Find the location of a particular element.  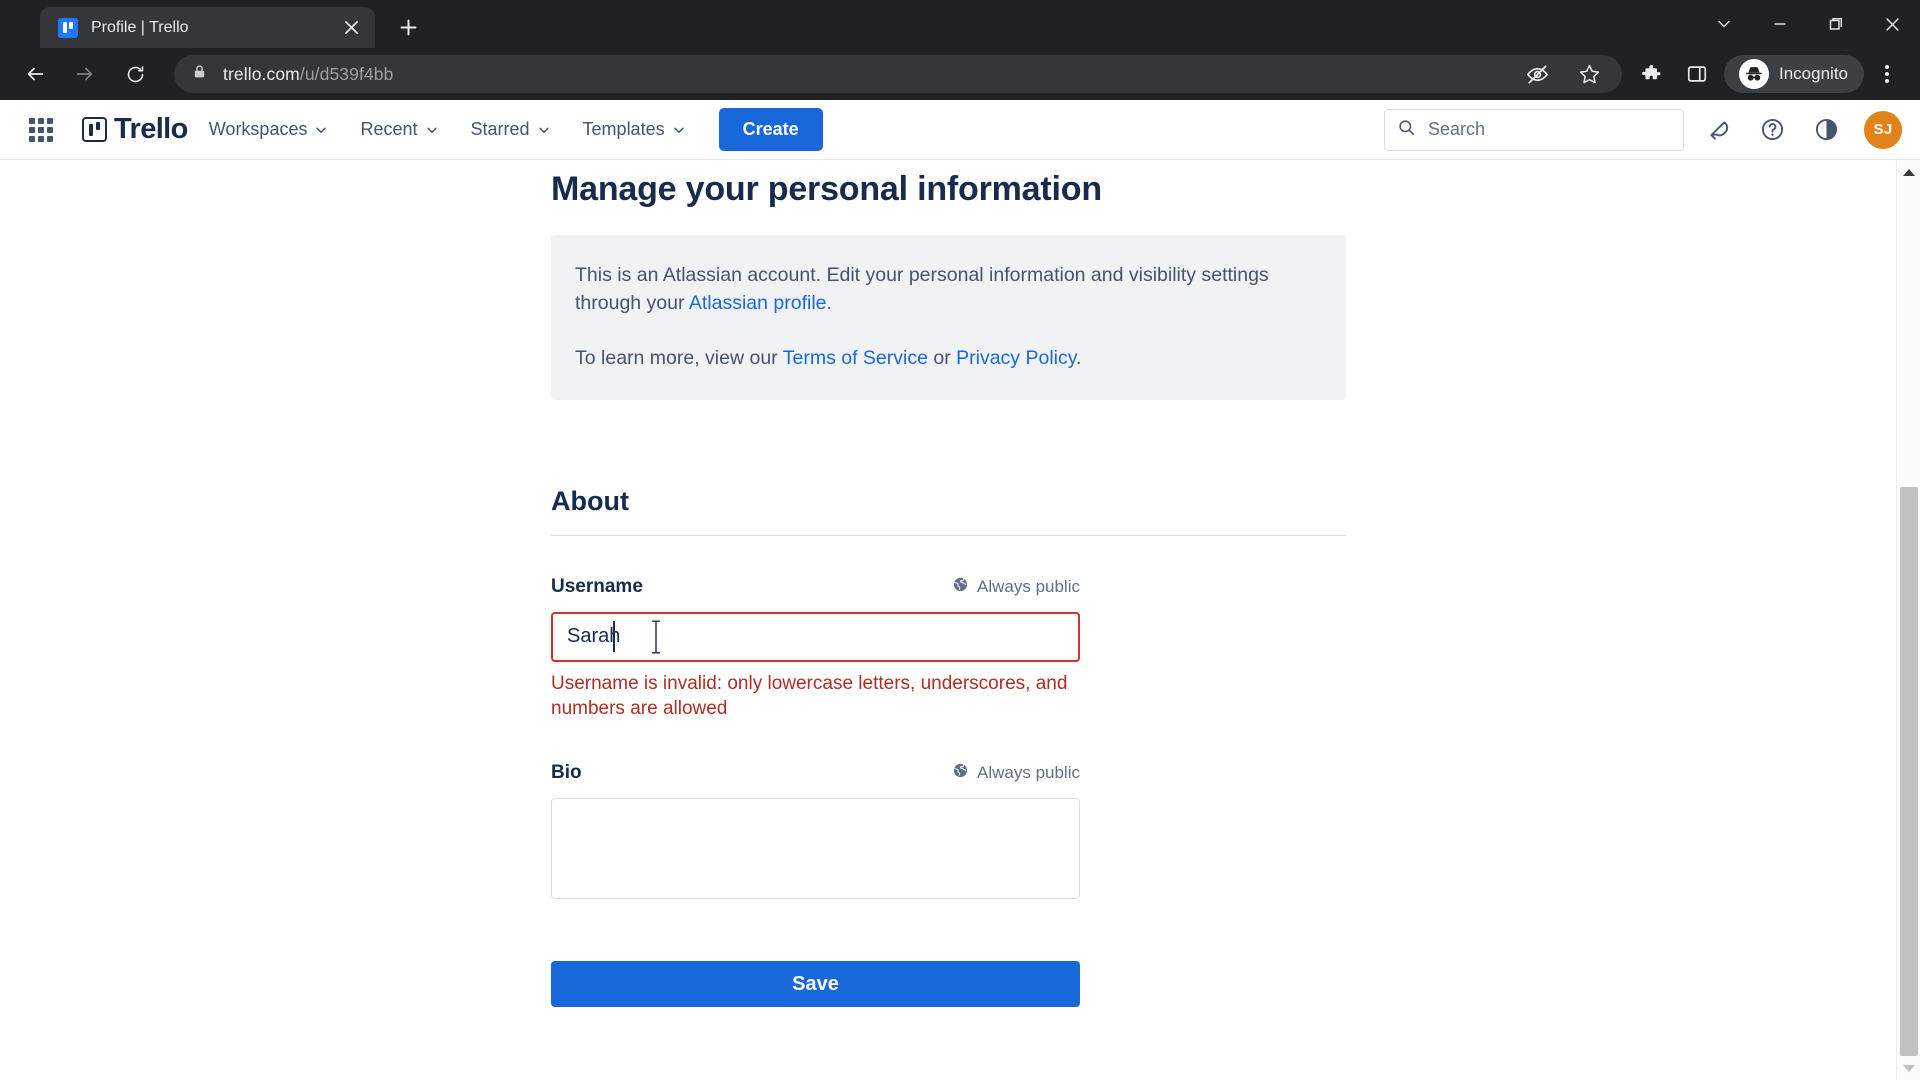

privacy-policy-link: Privacy Policy is located at coordinates (1016, 358).